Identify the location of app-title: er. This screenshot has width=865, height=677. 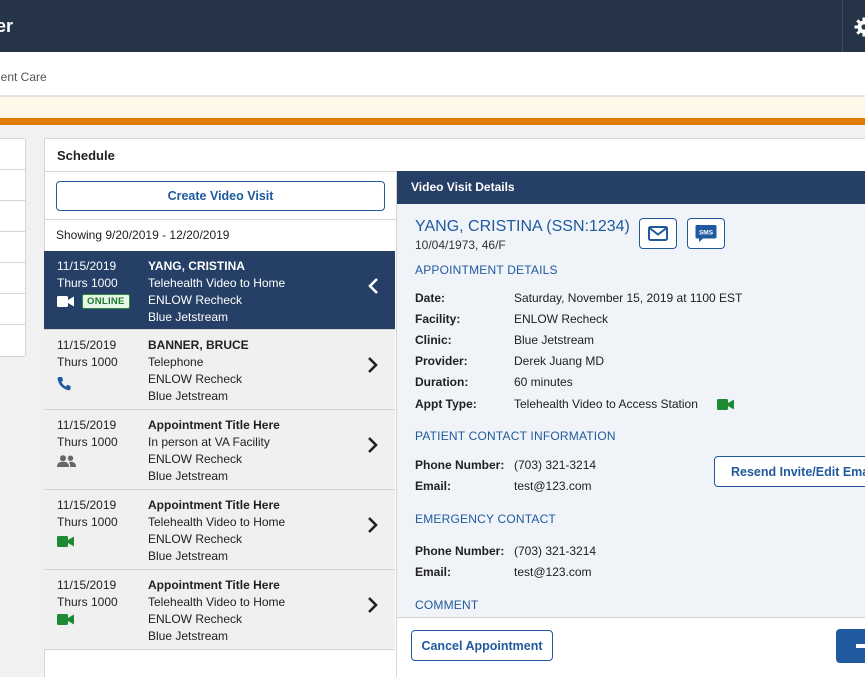
(7, 26).